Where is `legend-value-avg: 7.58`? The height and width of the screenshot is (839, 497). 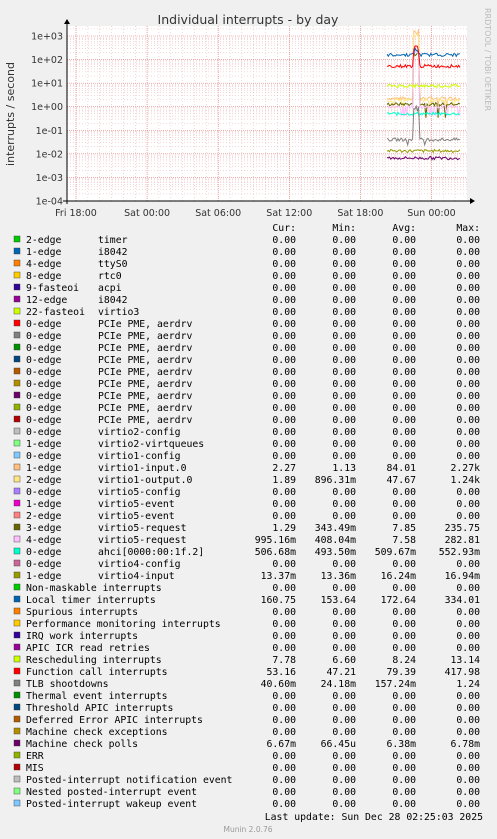 legend-value-avg: 7.58 is located at coordinates (404, 540).